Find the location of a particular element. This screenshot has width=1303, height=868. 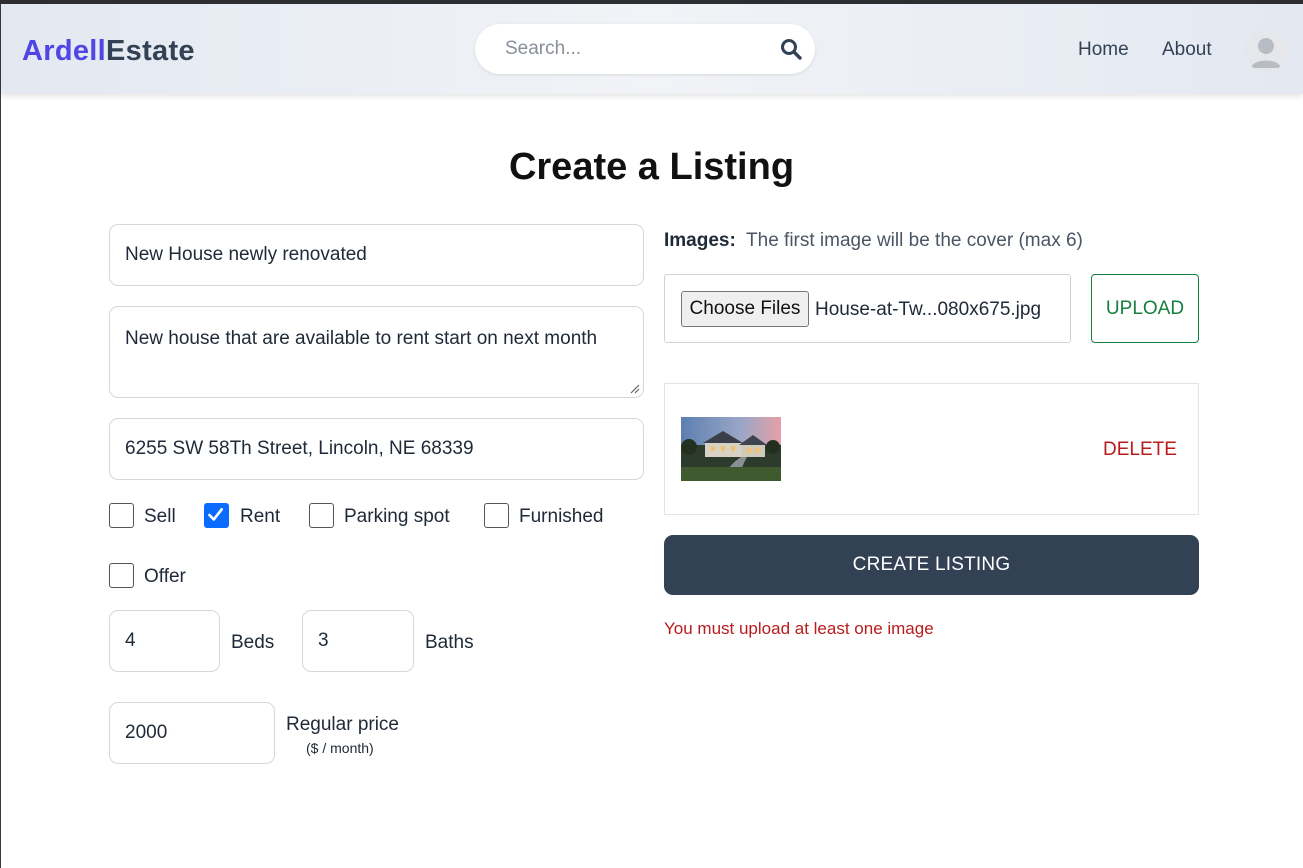

parking-spot-checkbox-label: Parking spot is located at coordinates (397, 516).